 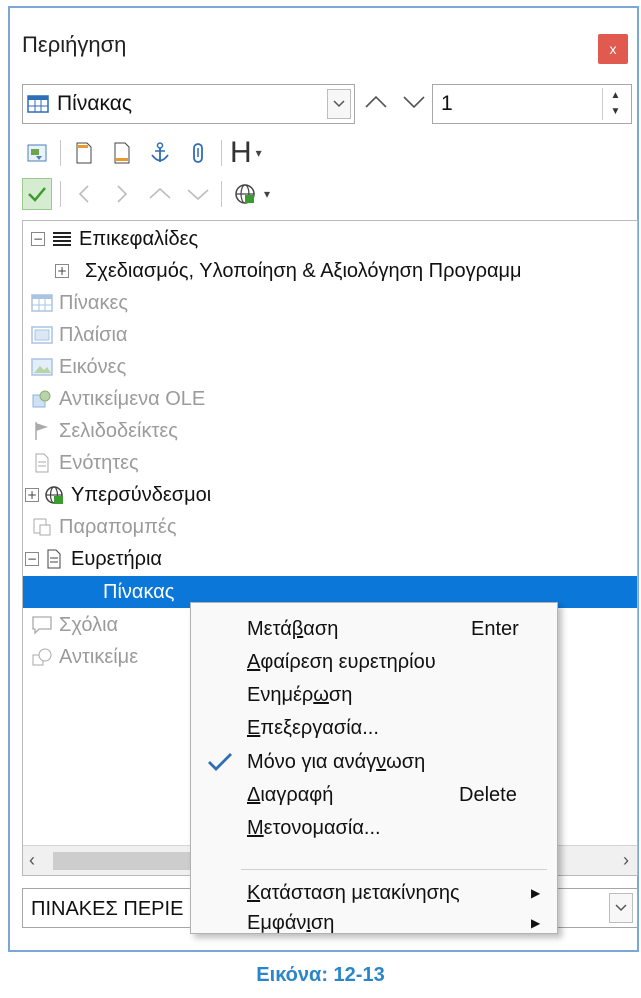 I want to click on panel-title: Περιήγηση, so click(x=74, y=44).